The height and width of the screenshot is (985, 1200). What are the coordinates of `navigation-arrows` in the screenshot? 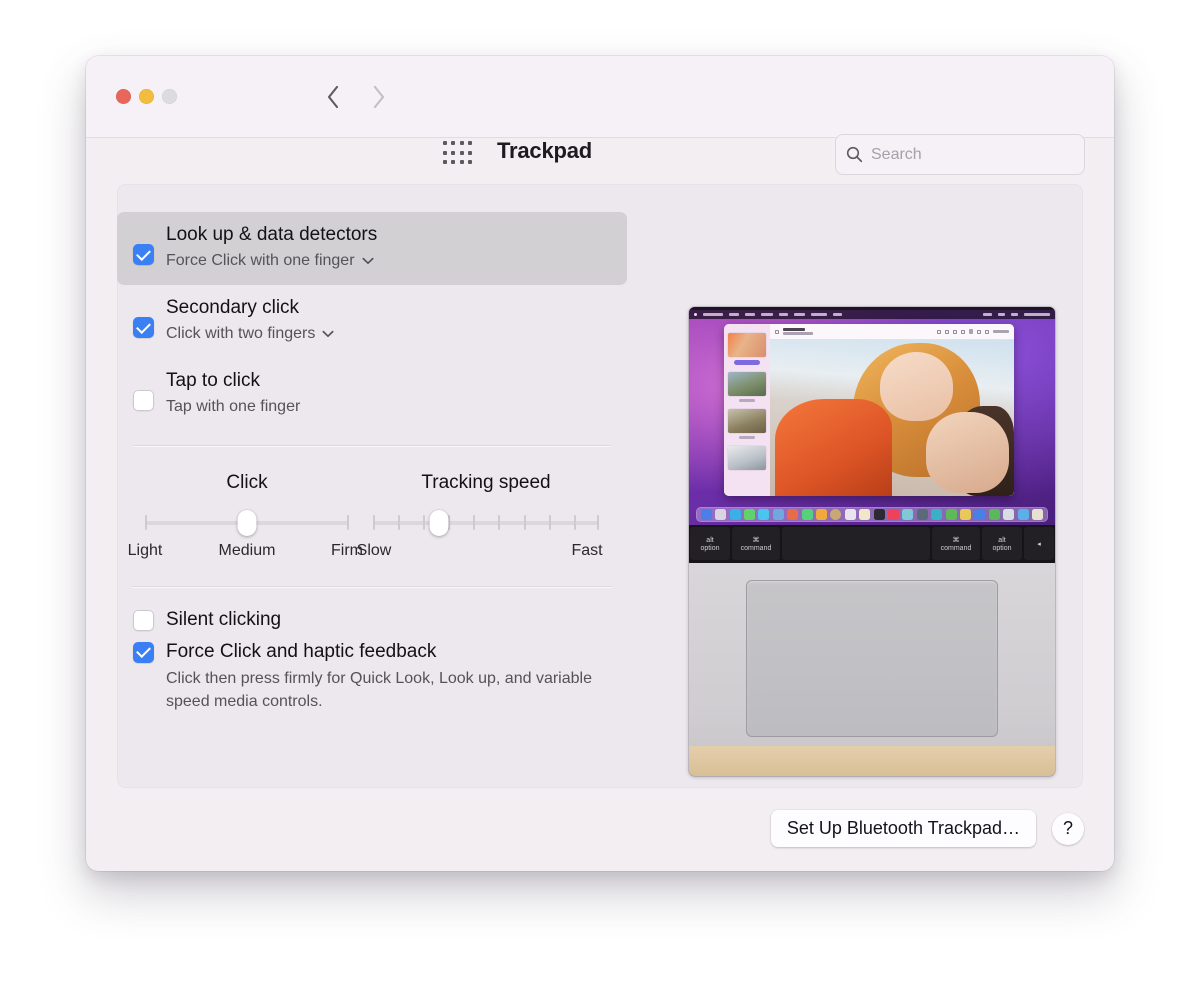 It's located at (356, 97).